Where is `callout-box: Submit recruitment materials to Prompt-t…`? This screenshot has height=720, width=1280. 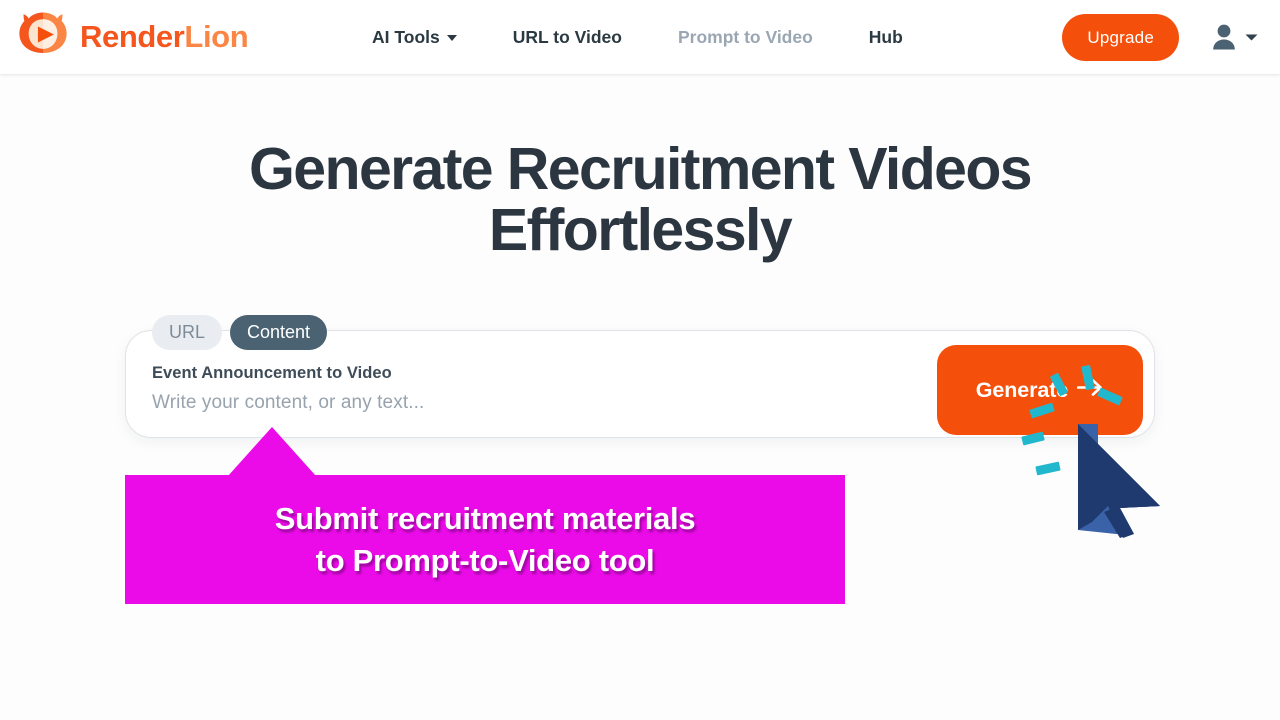
callout-box: Submit recruitment materials to Prompt-t… is located at coordinates (485, 539).